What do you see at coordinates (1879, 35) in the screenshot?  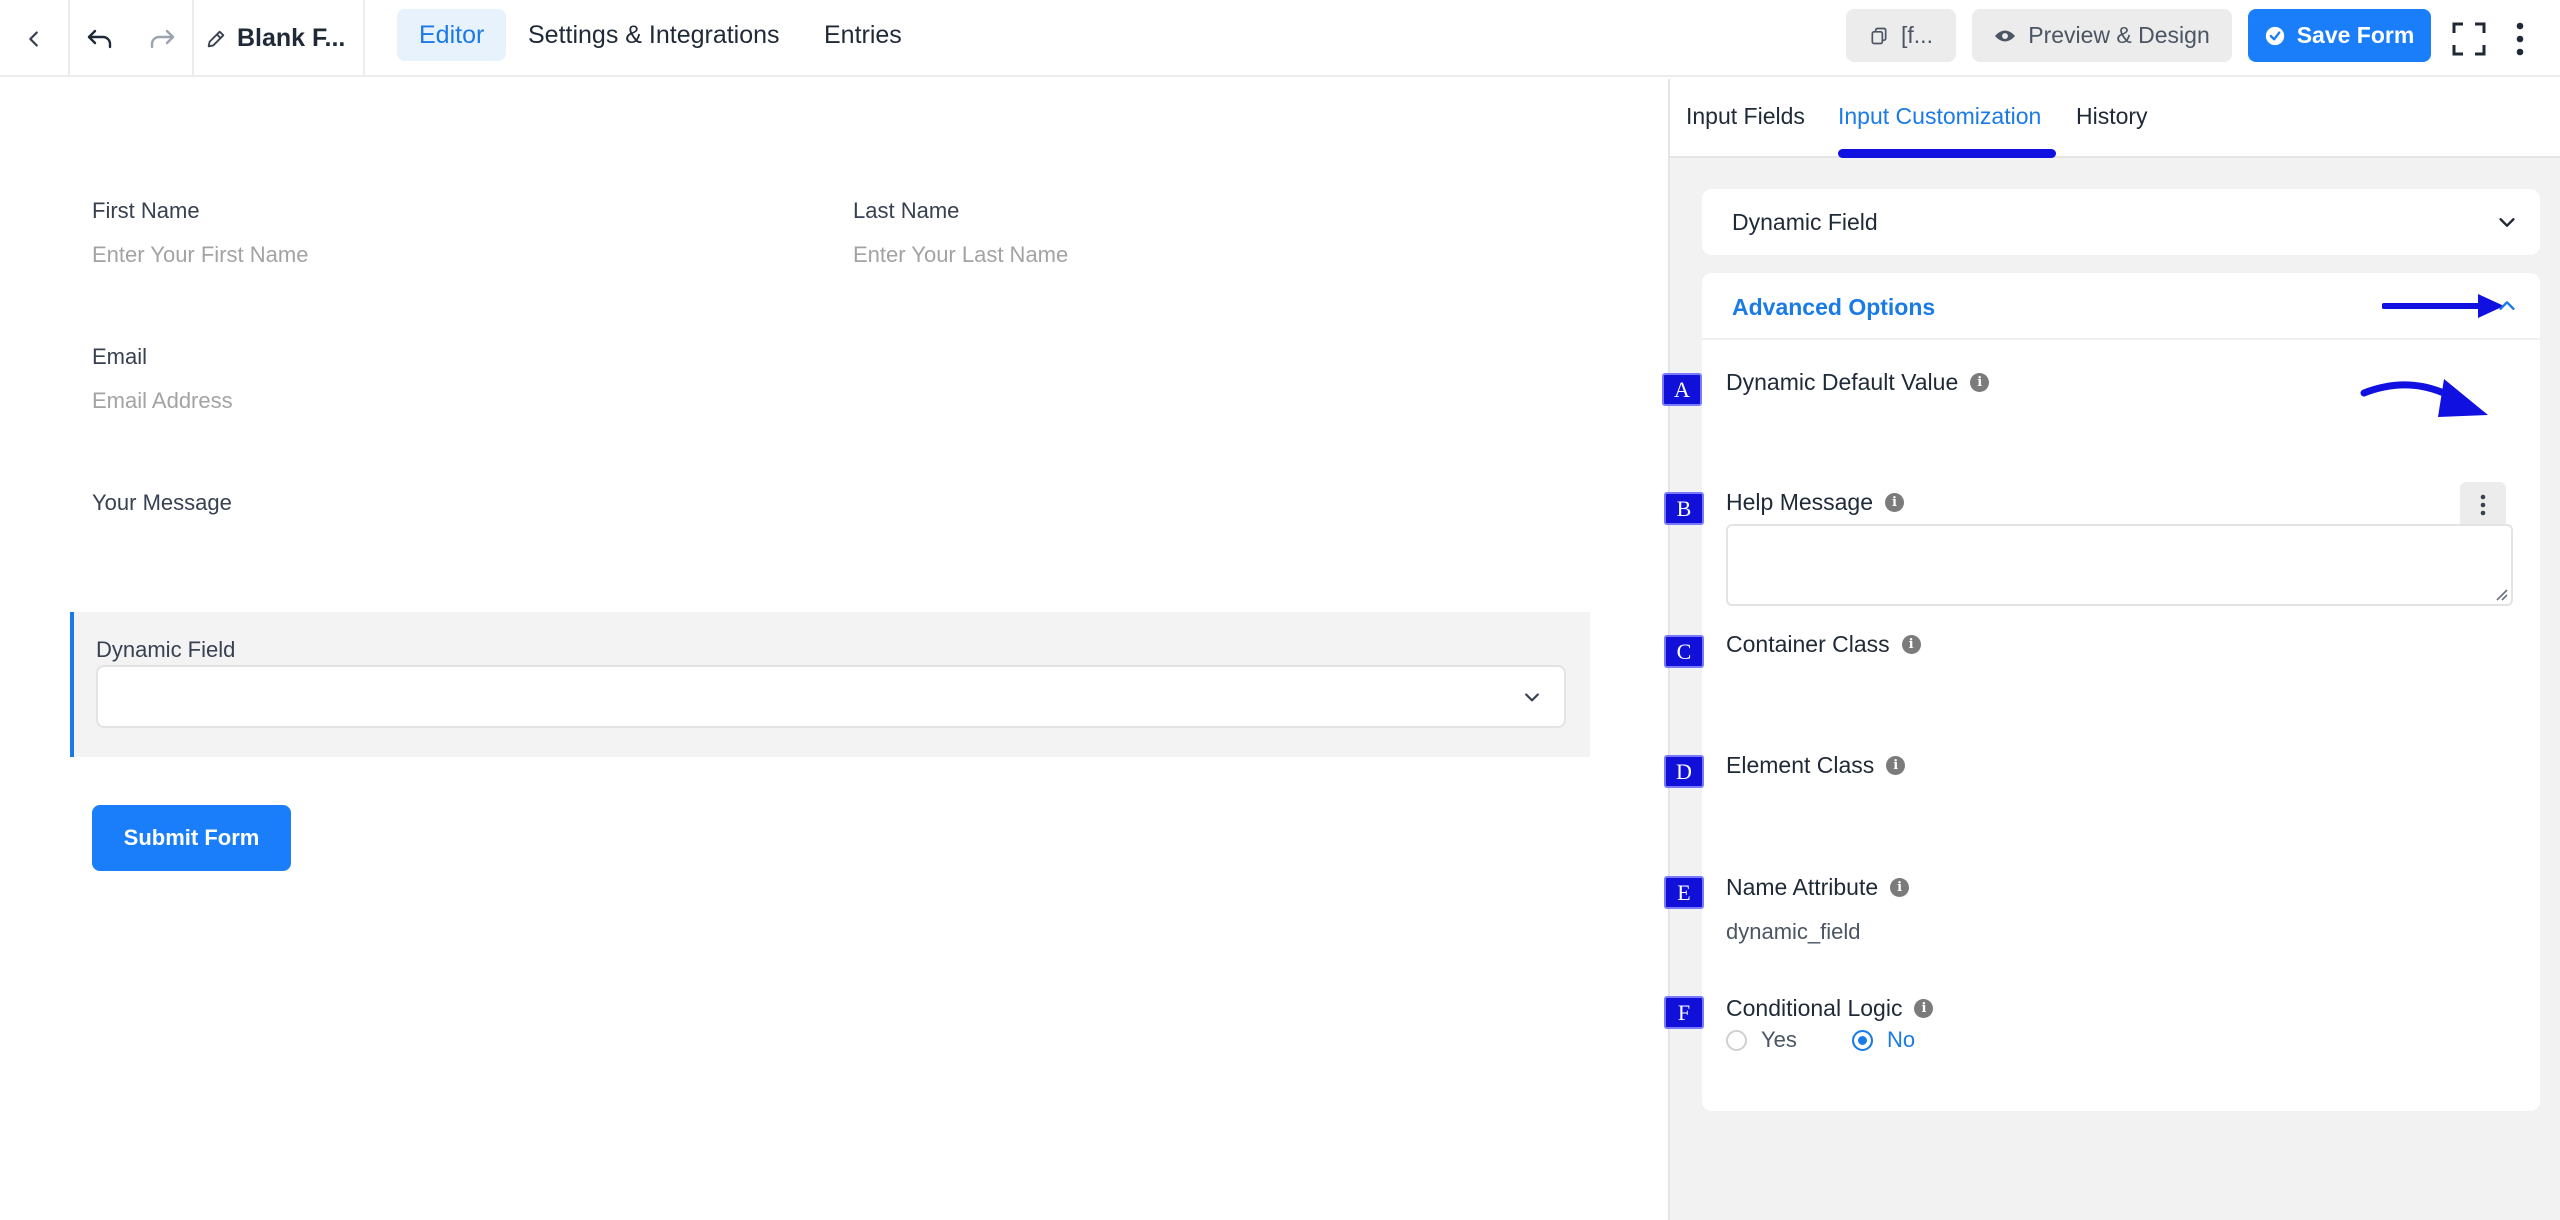 I see `copy-icon` at bounding box center [1879, 35].